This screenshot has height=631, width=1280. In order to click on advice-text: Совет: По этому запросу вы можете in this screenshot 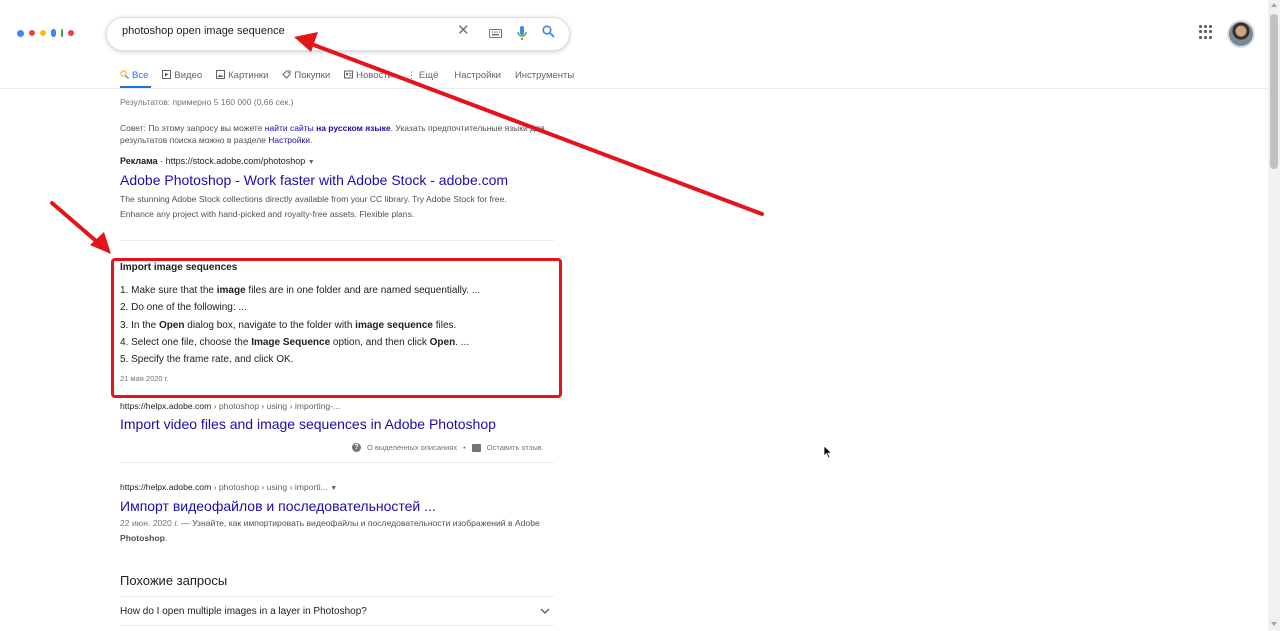, I will do `click(192, 128)`.